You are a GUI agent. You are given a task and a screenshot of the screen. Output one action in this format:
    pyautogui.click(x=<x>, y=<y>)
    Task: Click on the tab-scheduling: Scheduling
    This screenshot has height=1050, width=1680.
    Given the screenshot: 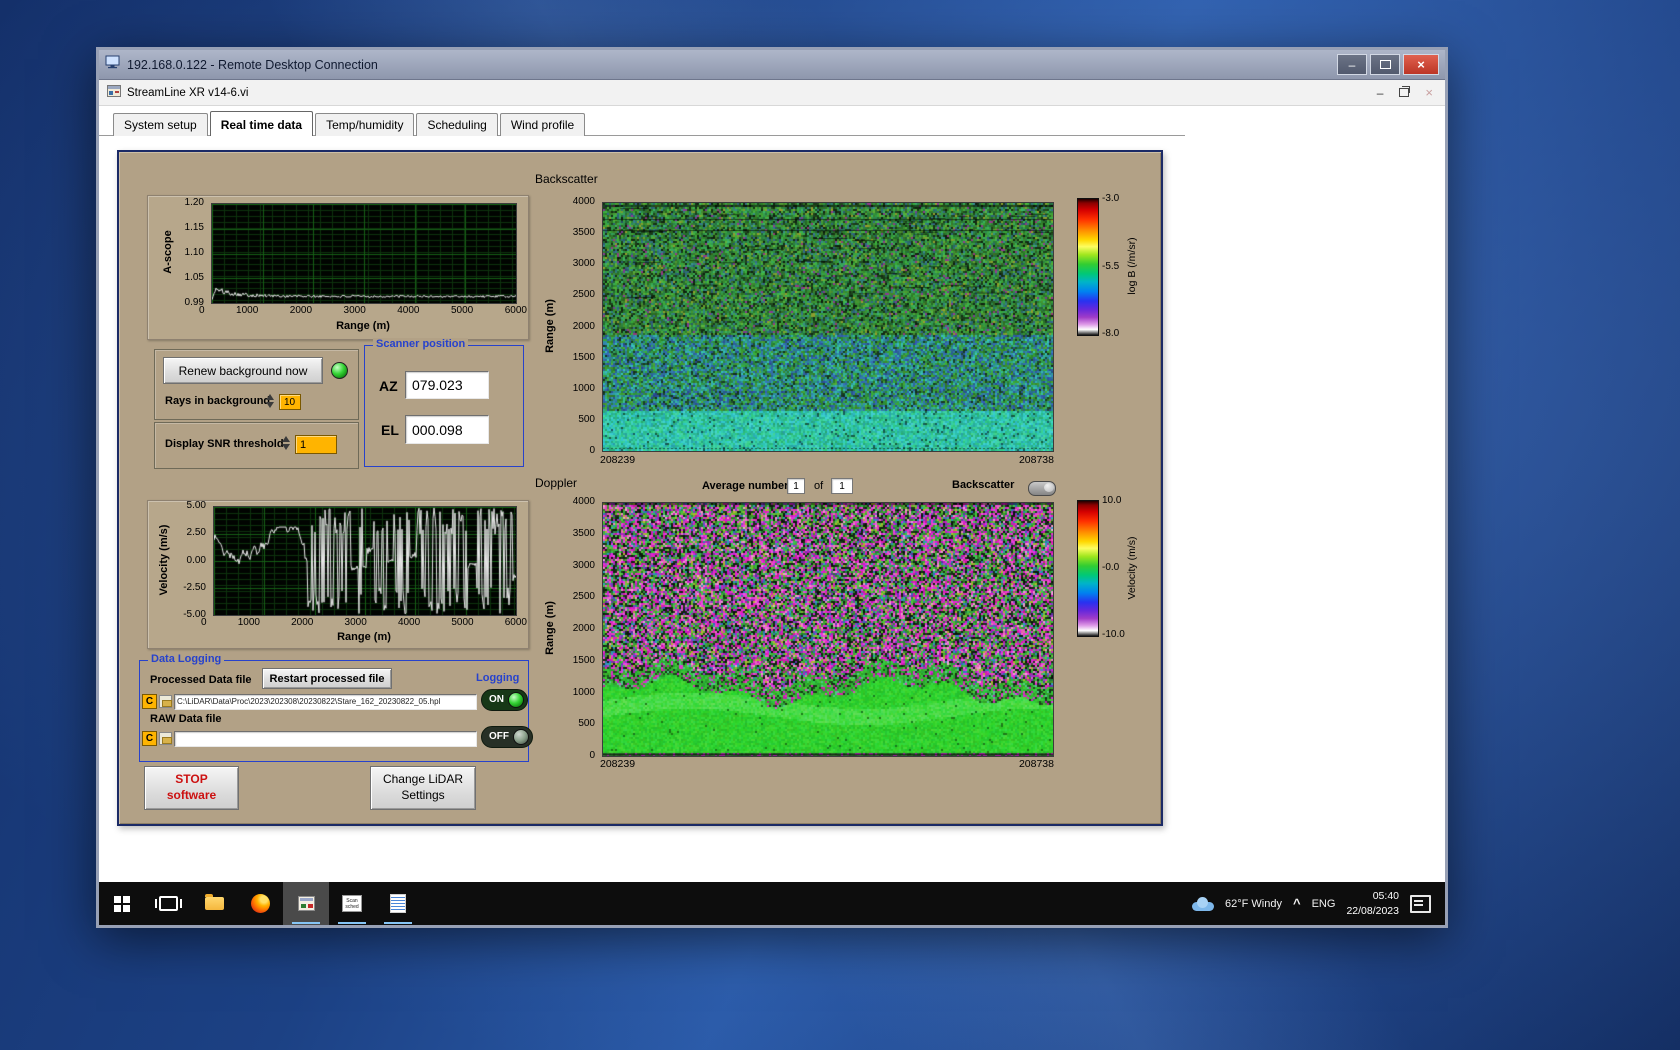 What is the action you would take?
    pyautogui.click(x=457, y=124)
    